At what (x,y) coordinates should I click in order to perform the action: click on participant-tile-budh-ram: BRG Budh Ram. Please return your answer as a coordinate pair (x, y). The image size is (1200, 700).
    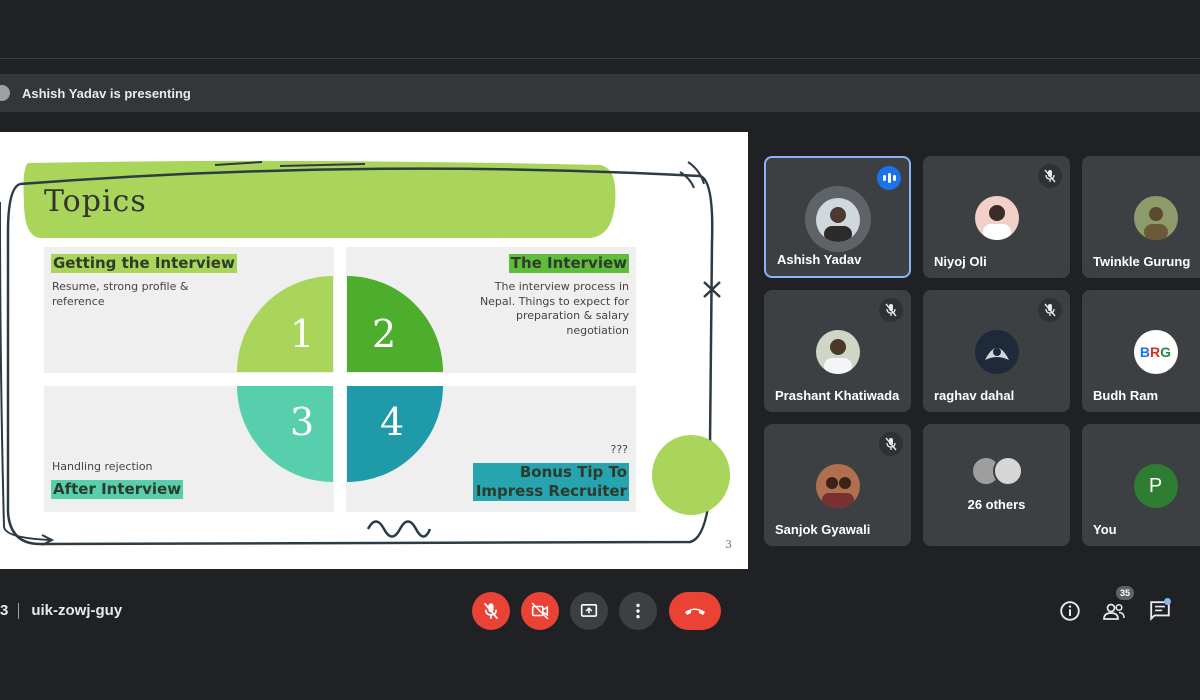
    Looking at the image, I should click on (1141, 351).